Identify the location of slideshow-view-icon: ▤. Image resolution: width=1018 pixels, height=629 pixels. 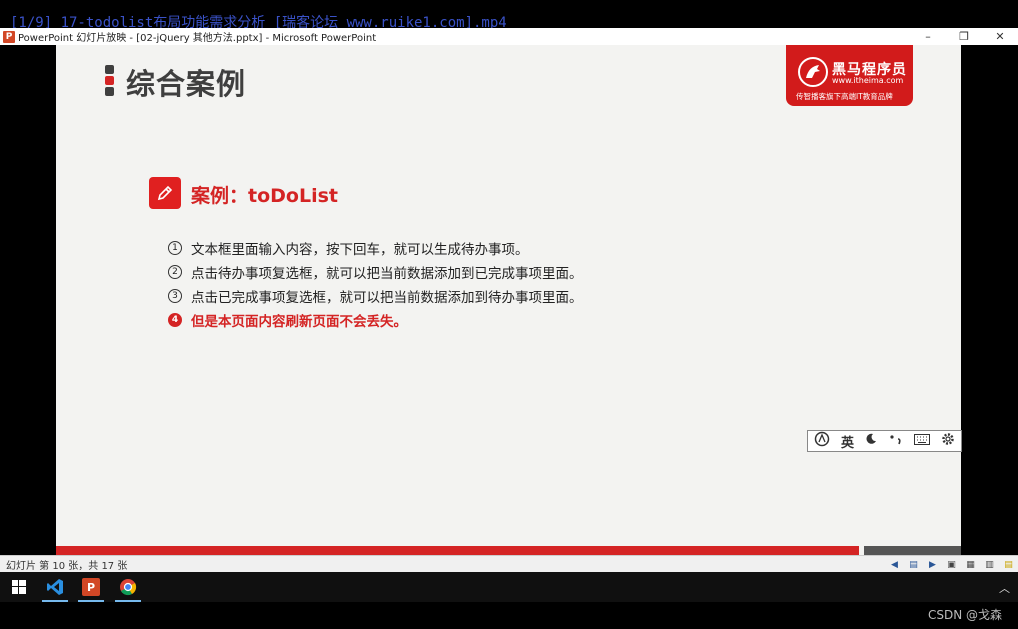
(1008, 564).